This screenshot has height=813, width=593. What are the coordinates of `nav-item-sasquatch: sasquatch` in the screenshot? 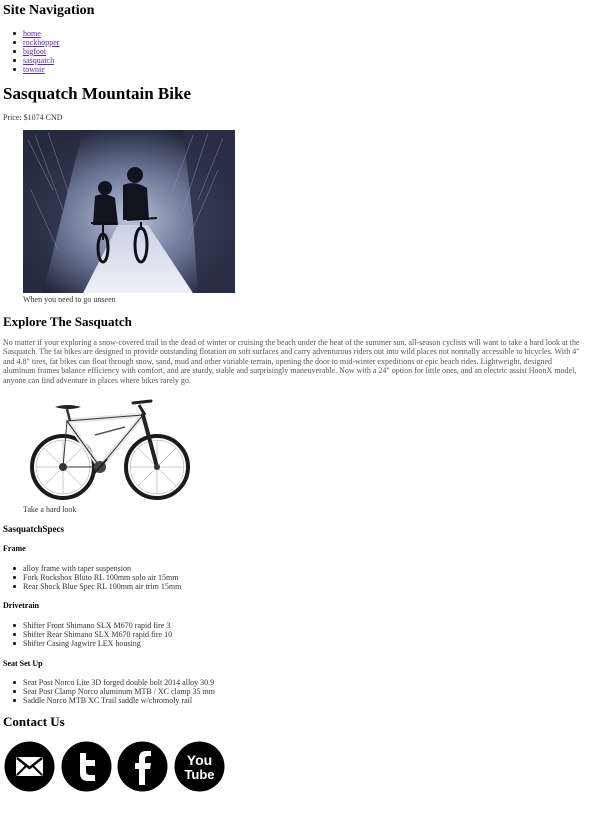 It's located at (35, 60).